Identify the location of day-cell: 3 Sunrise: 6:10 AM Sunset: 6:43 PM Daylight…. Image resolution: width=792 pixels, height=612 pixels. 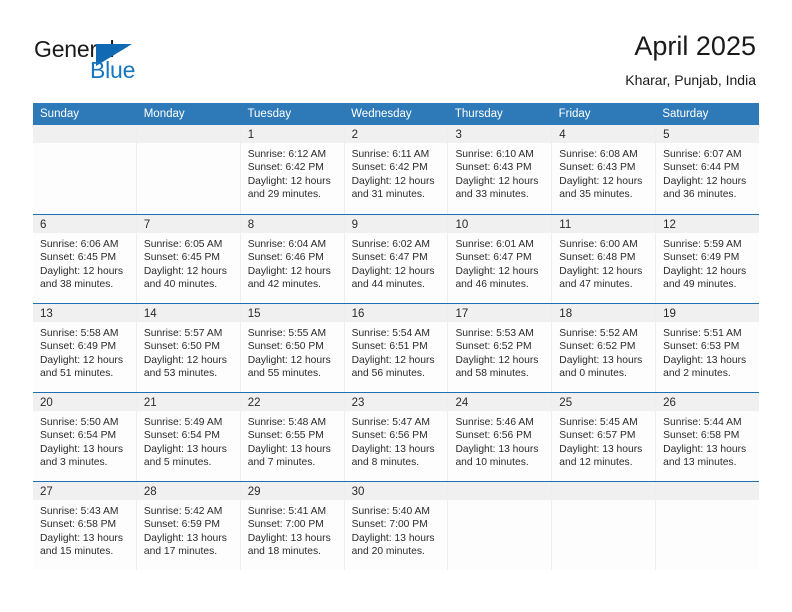
(500, 169).